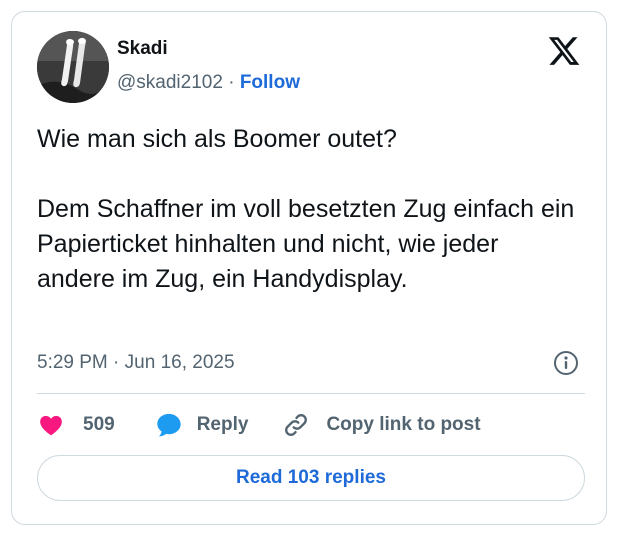 The image size is (620, 538). I want to click on like-count: 509, so click(99, 424).